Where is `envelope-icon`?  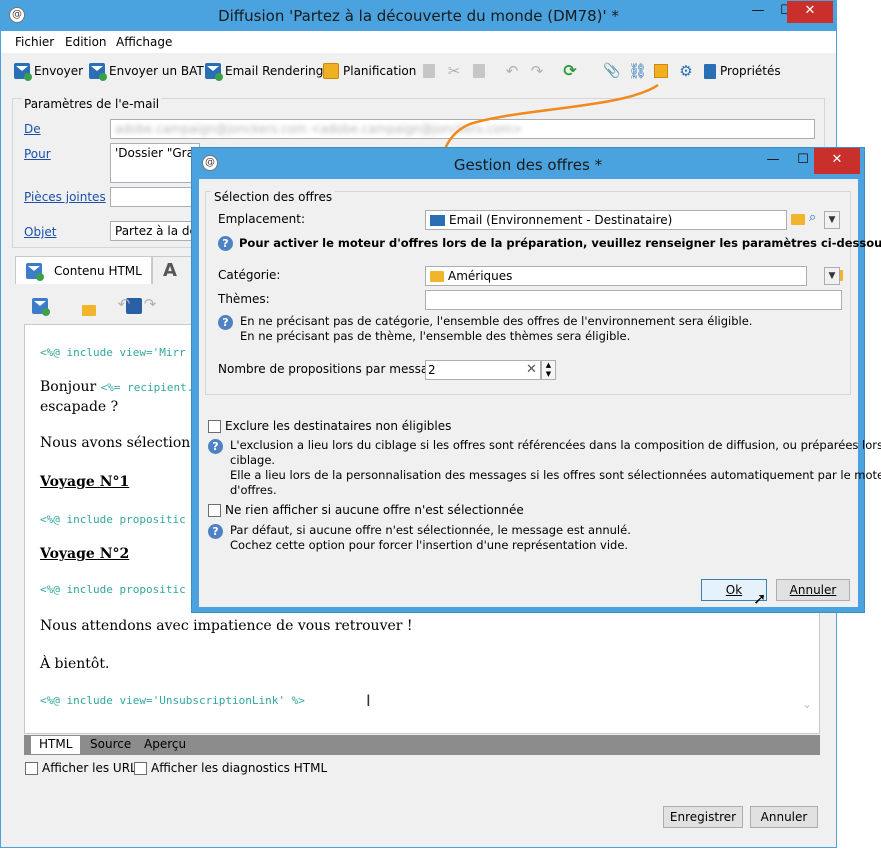
envelope-icon is located at coordinates (437, 220).